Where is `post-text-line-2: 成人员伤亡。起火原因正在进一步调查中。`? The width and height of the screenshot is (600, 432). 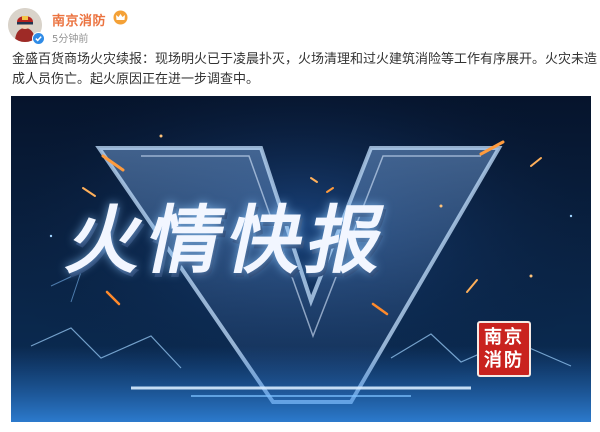 post-text-line-2: 成人员伤亡。起火原因正在进一步调查中。 is located at coordinates (136, 79).